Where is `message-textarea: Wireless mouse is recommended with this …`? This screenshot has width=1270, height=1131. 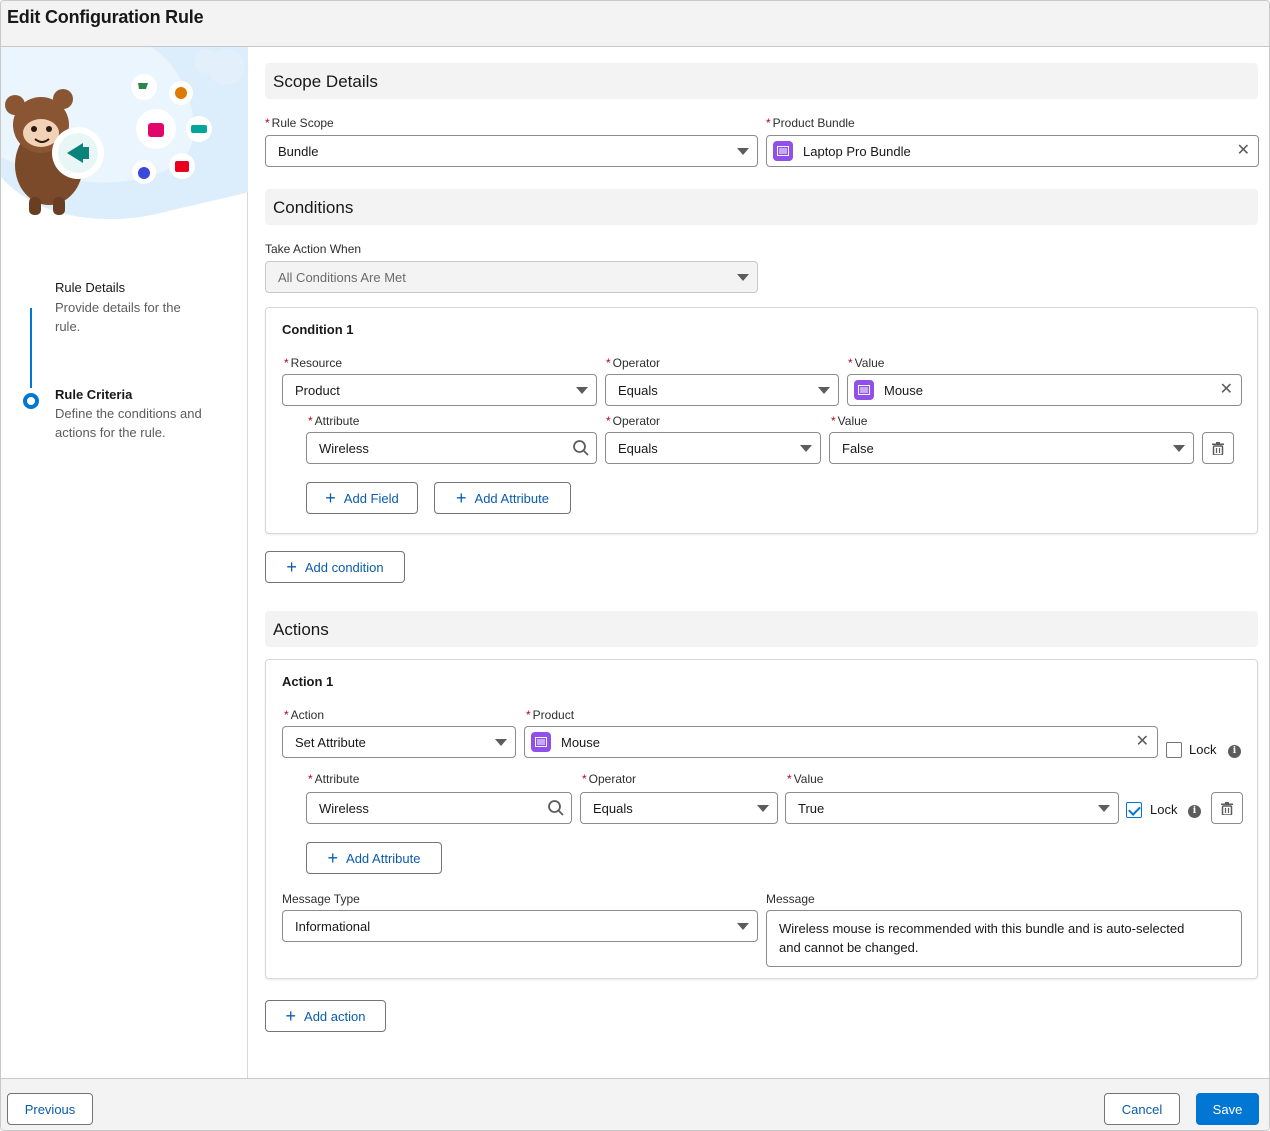
message-textarea: Wireless mouse is recommended with this … is located at coordinates (1004, 938).